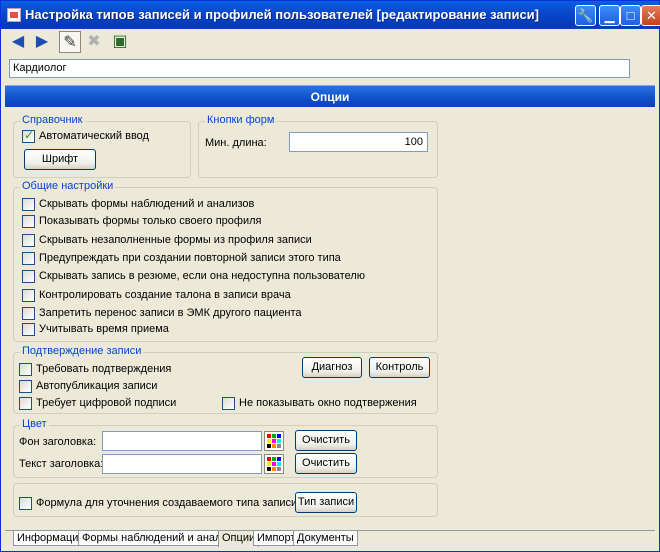 This screenshot has width=660, height=552. I want to click on dictionary-group: Справочник Автоматический ввод Шрифт, so click(102, 146).